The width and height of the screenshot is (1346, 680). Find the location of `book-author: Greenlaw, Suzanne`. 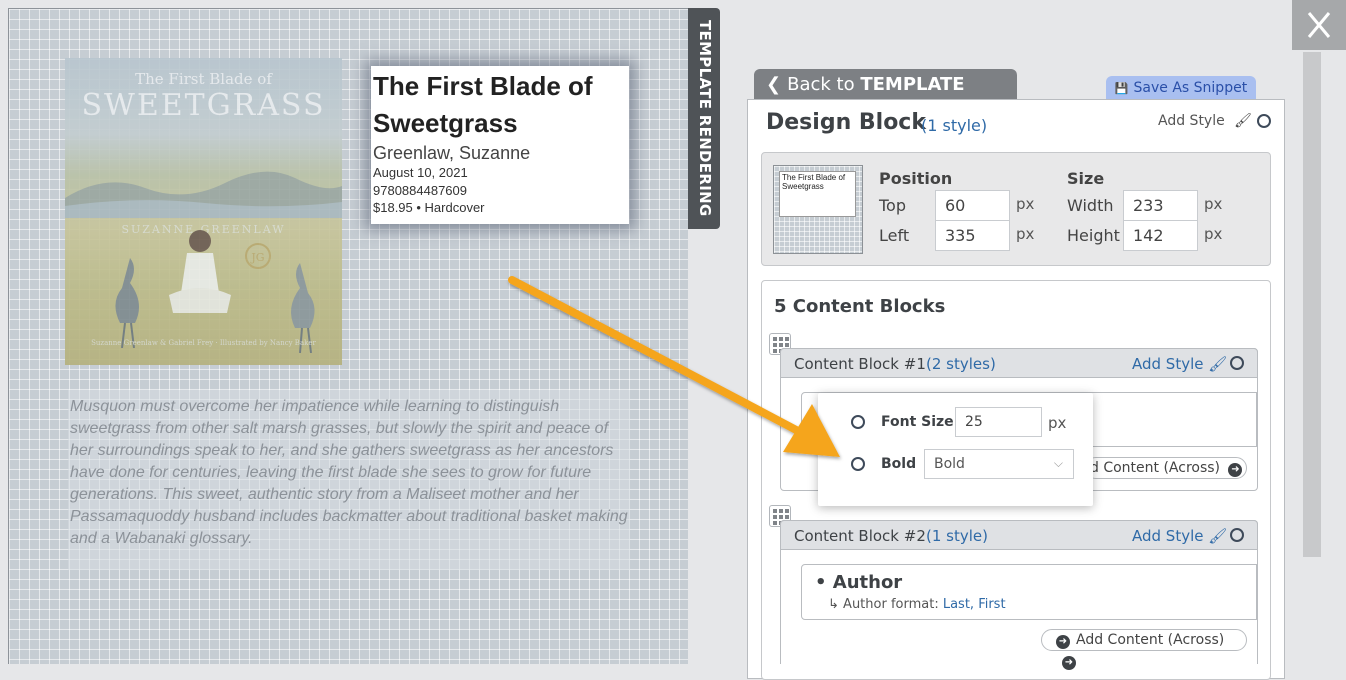

book-author: Greenlaw, Suzanne is located at coordinates (452, 153).